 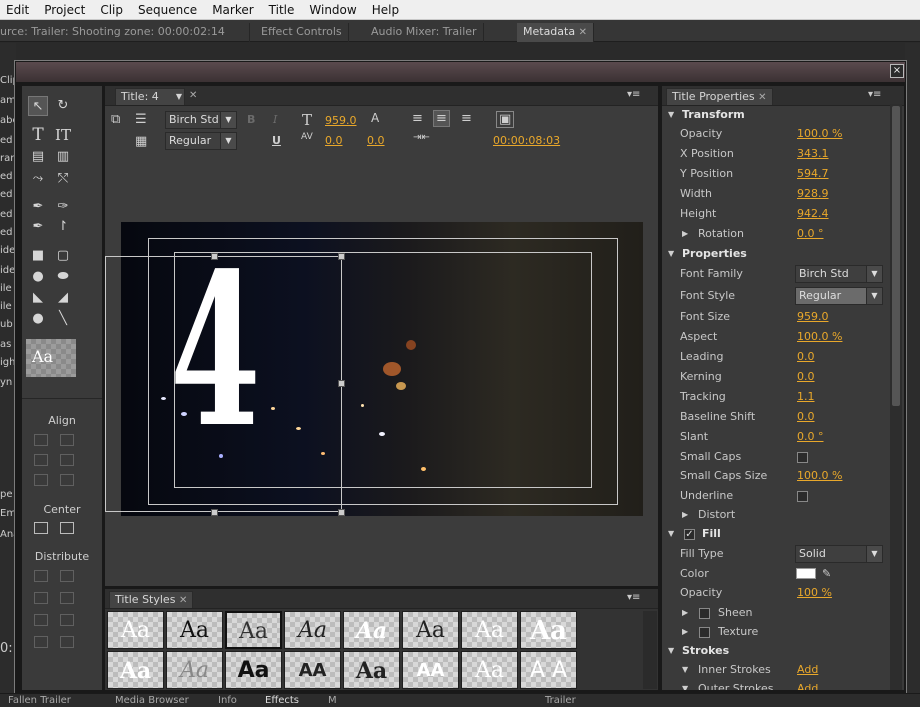 What do you see at coordinates (41, 440) in the screenshot?
I see `align-left-icon` at bounding box center [41, 440].